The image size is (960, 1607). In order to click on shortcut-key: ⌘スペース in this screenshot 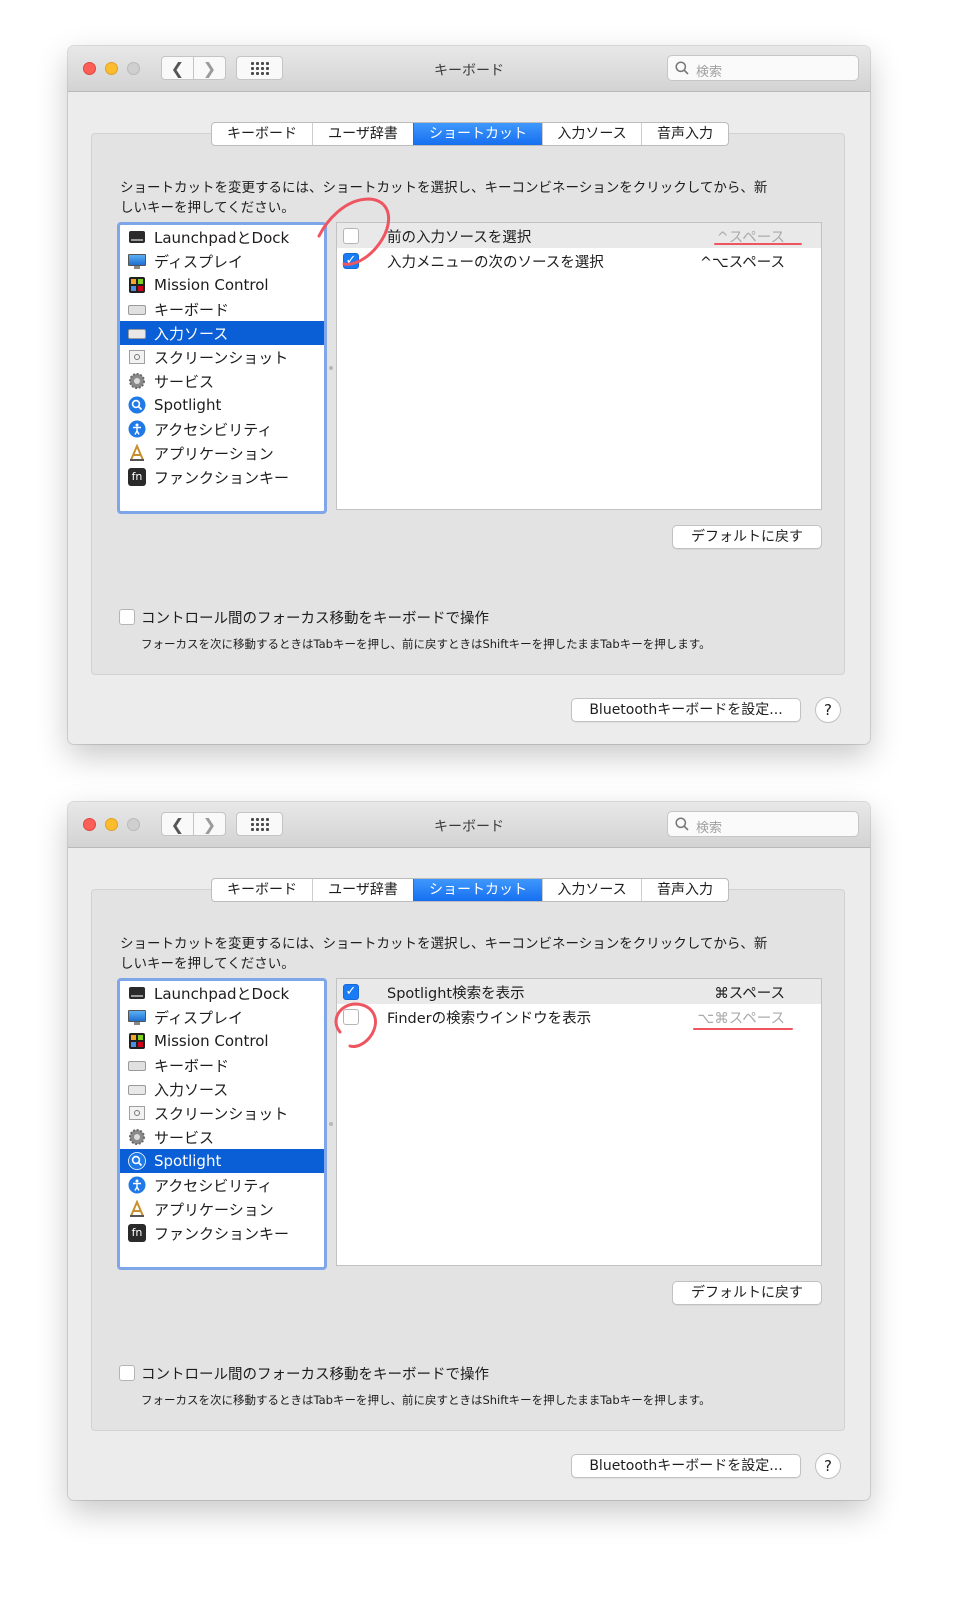, I will do `click(749, 992)`.